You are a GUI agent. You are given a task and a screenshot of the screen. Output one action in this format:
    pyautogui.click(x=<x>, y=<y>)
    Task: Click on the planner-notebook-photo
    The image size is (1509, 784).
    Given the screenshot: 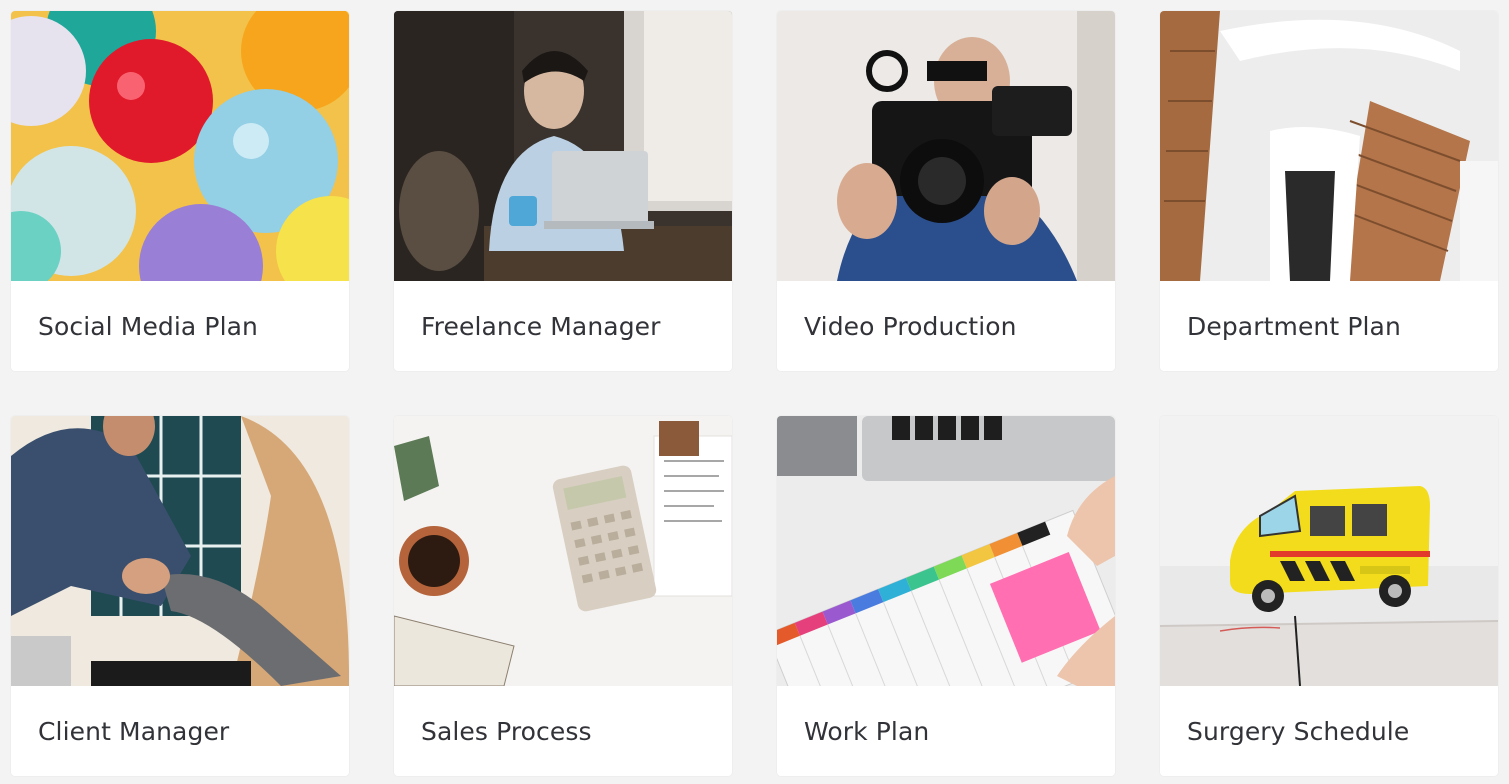 What is the action you would take?
    pyautogui.click(x=946, y=551)
    